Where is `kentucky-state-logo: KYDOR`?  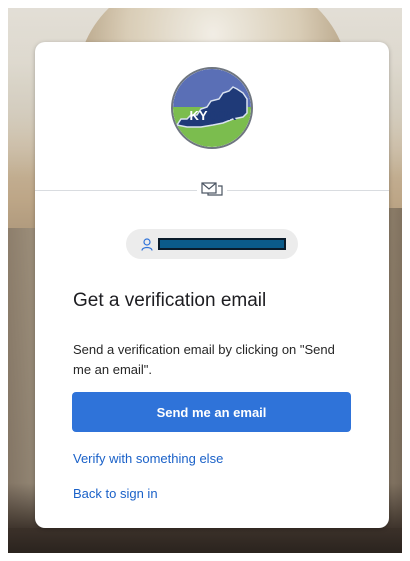 kentucky-state-logo: KYDOR is located at coordinates (212, 108).